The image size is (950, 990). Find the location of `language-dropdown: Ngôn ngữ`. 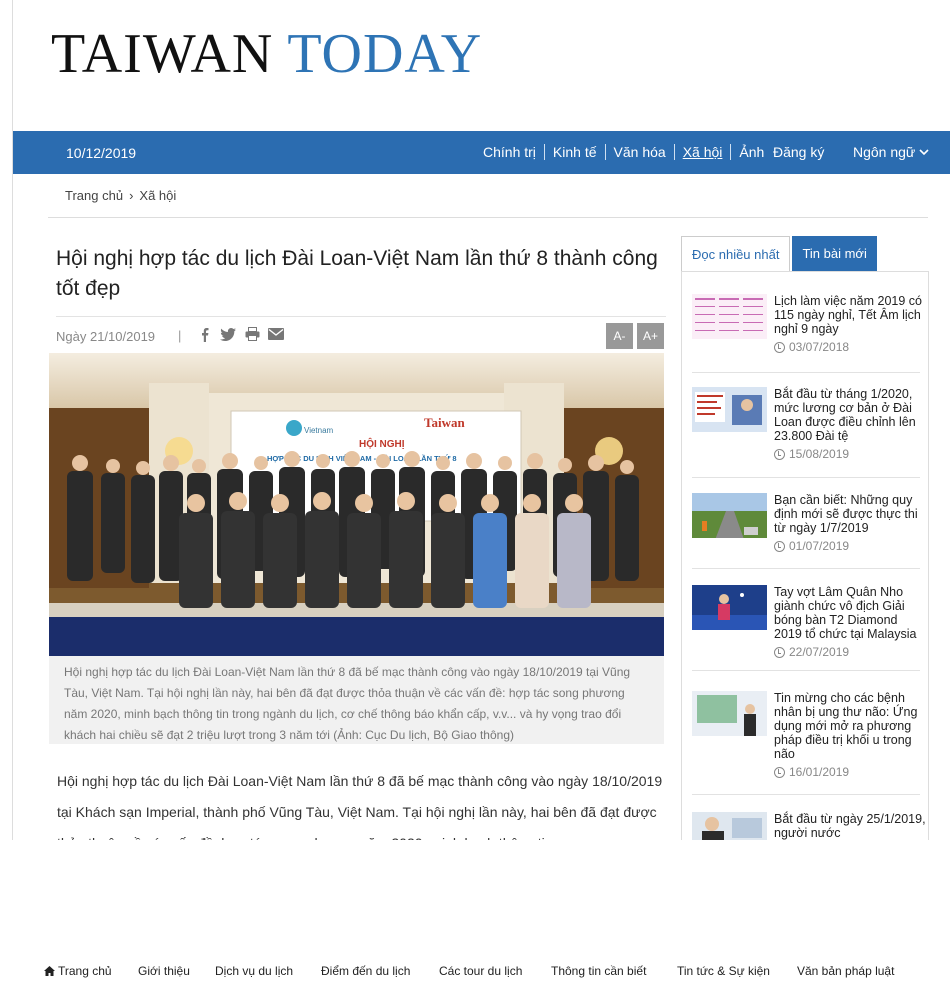

language-dropdown: Ngôn ngữ is located at coordinates (891, 152).